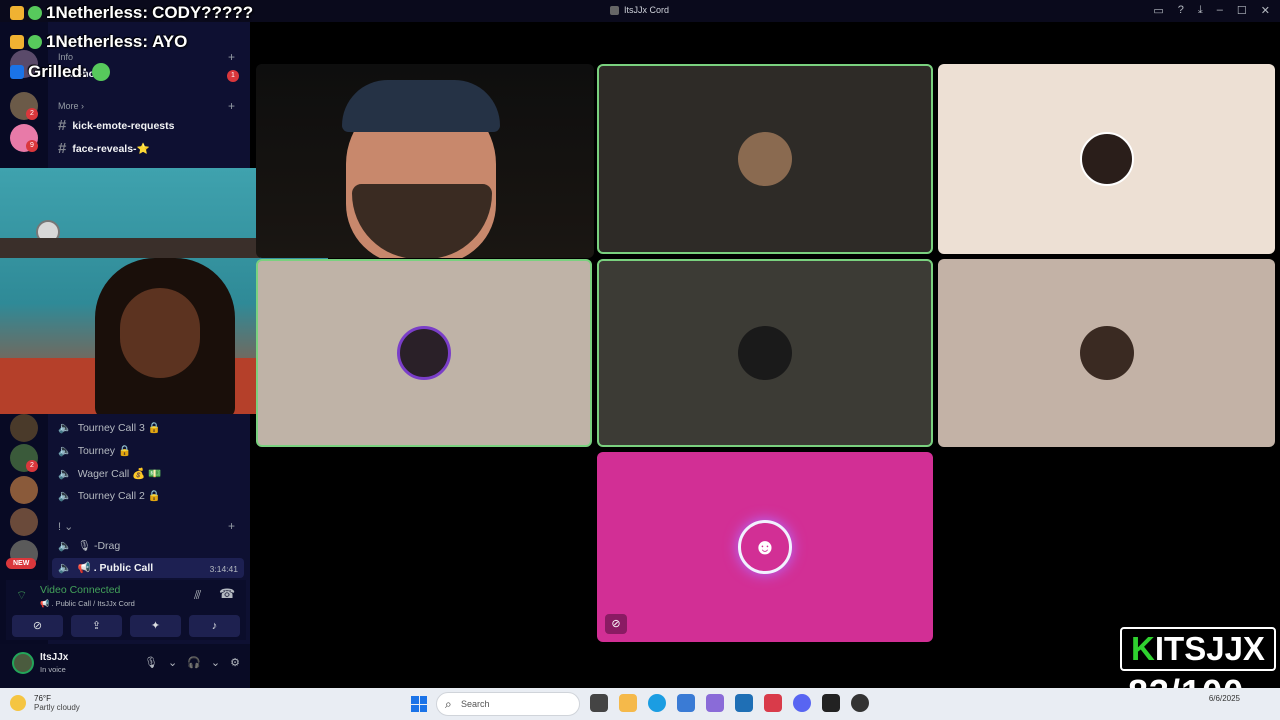 The height and width of the screenshot is (720, 1280). Describe the element at coordinates (170, 41) in the screenshot. I see `chat-text: AYO` at that location.